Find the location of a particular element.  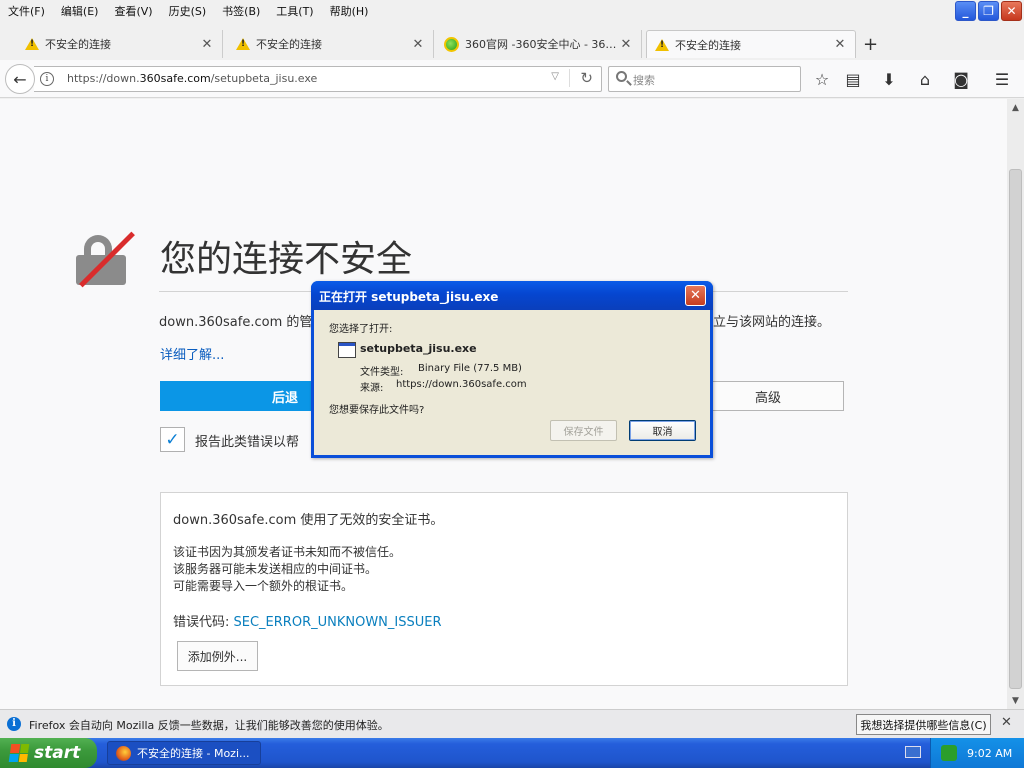

report-error-label: 报告此类错误以帮 is located at coordinates (247, 442).